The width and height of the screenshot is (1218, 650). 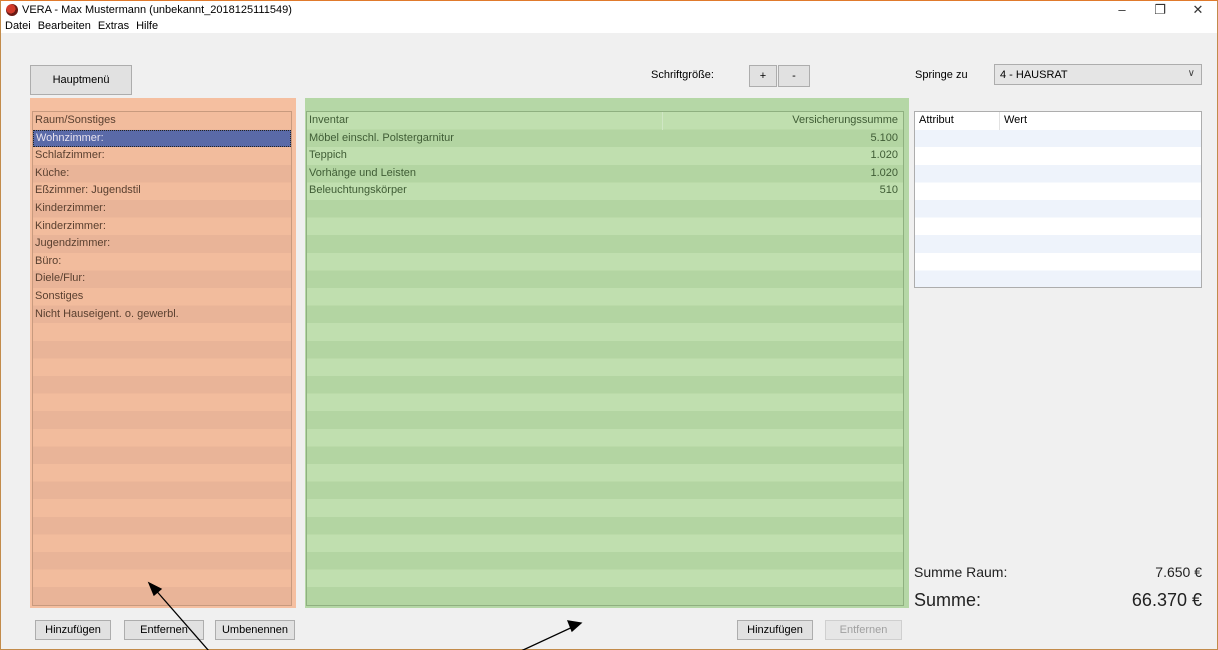 I want to click on list-item: Nicht Hauseigent. o. gewerbl., so click(x=162, y=315).